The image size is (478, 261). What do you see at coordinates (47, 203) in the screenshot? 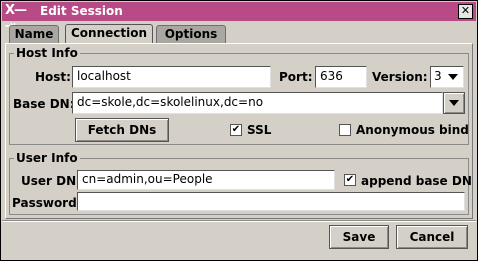
I see `password-label: Password:` at bounding box center [47, 203].